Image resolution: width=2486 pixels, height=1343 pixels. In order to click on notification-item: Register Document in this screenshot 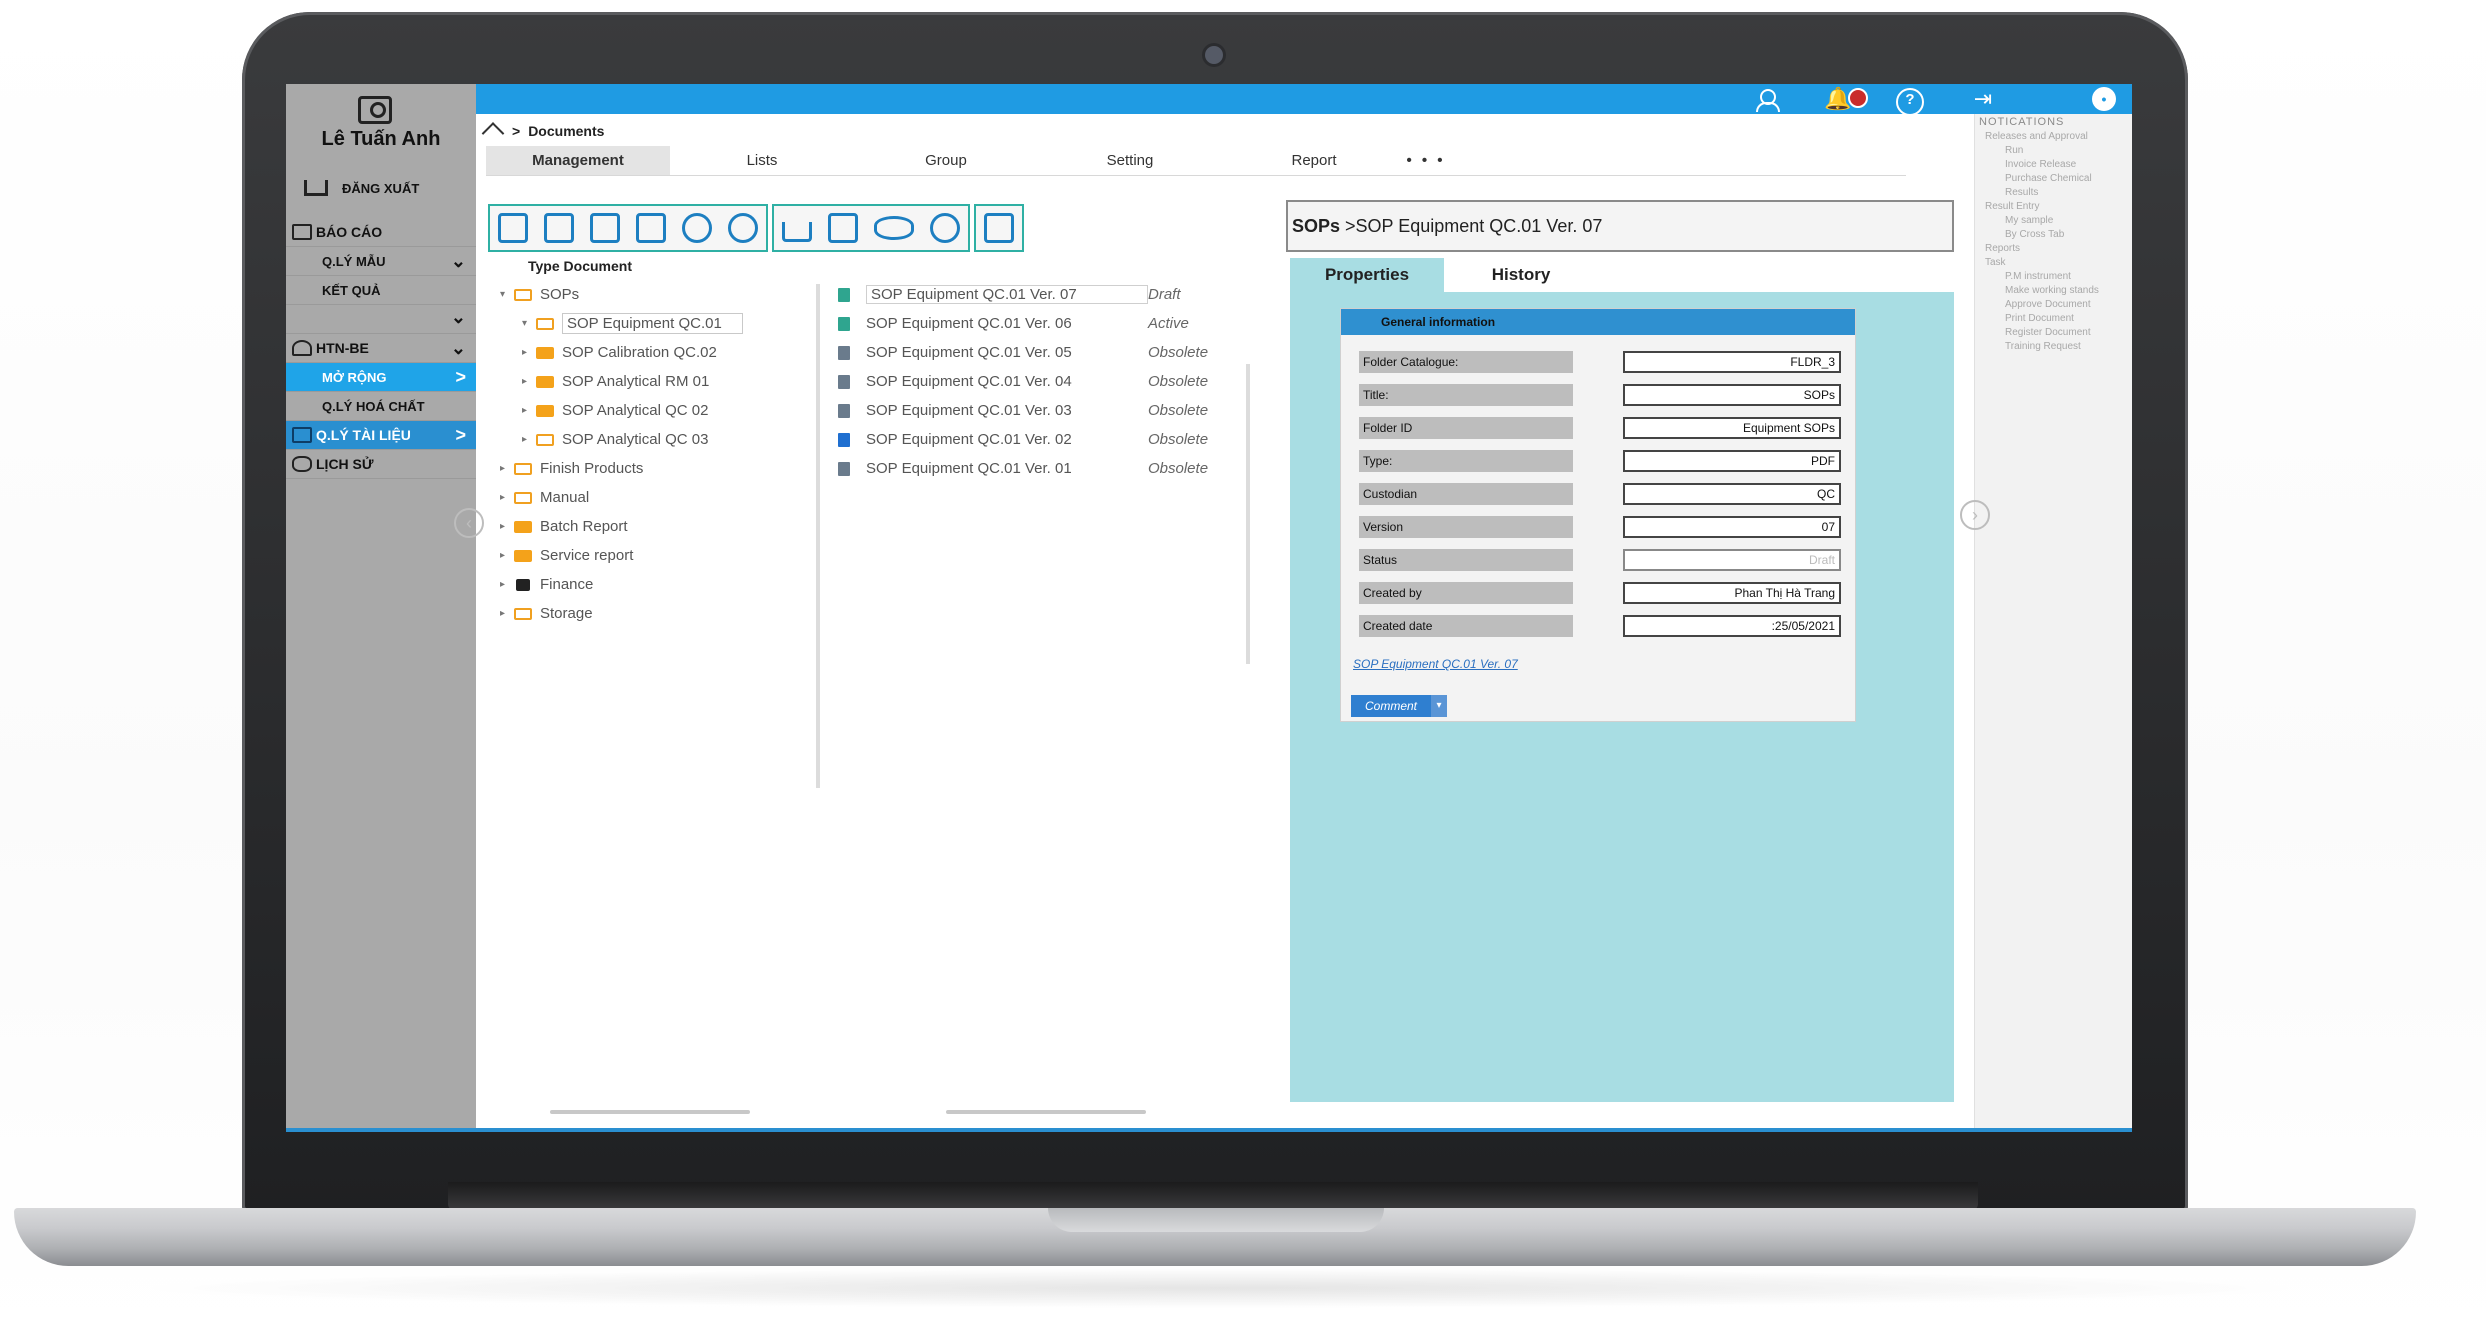, I will do `click(2053, 333)`.